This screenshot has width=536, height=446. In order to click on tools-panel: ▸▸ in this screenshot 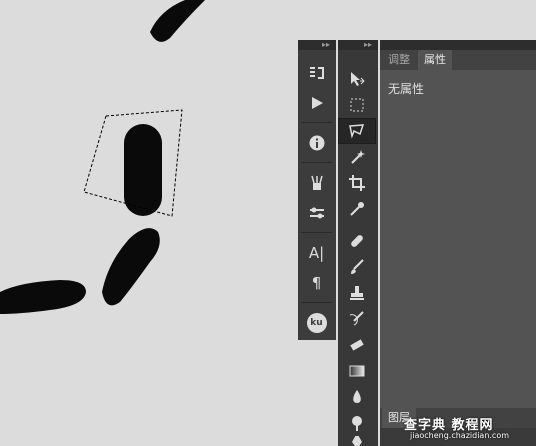, I will do `click(358, 243)`.